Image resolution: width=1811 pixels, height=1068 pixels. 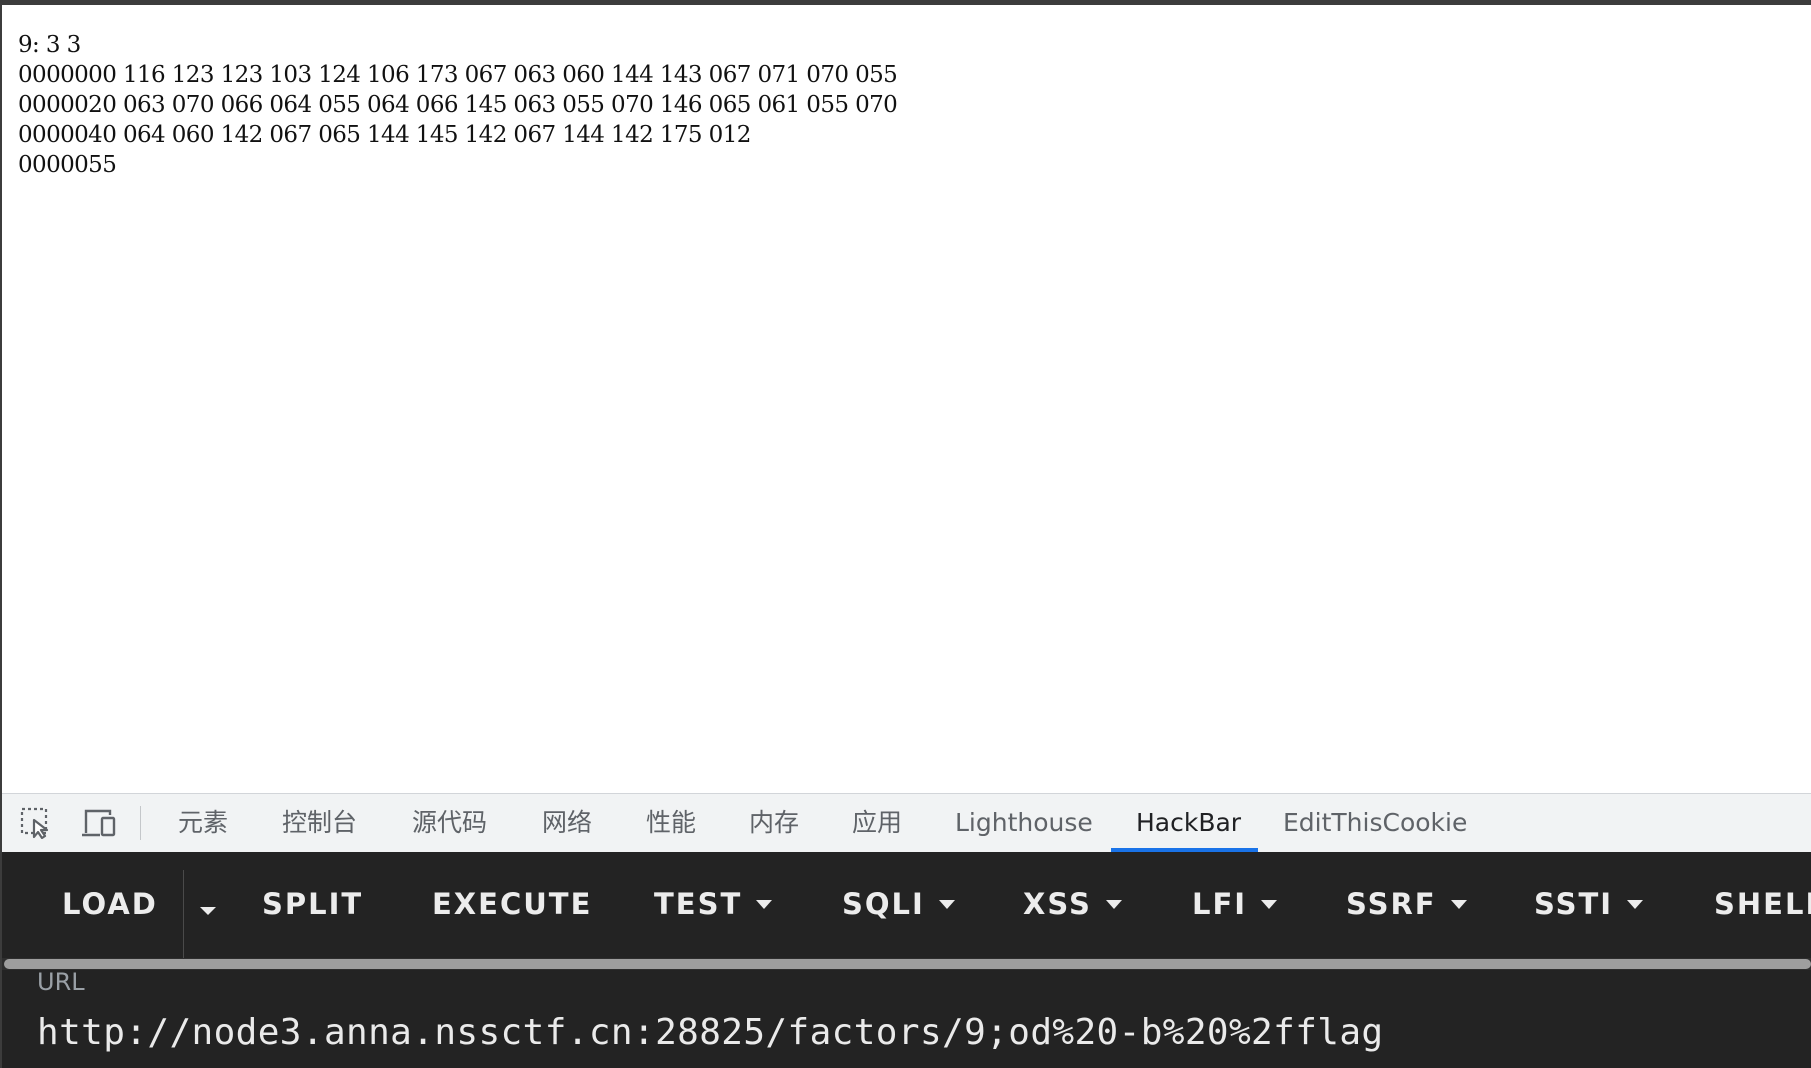 I want to click on ssti-menu-button: SSTI, so click(x=1589, y=904).